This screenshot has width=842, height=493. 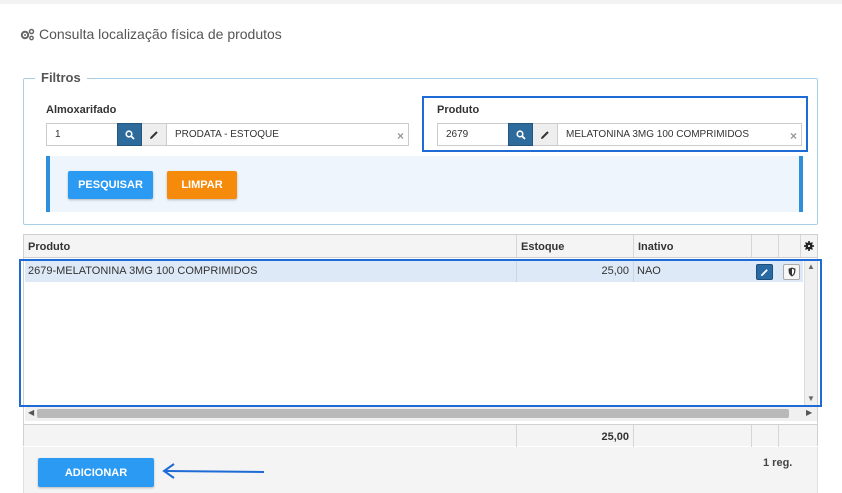 I want to click on top-divider, so click(x=421, y=2).